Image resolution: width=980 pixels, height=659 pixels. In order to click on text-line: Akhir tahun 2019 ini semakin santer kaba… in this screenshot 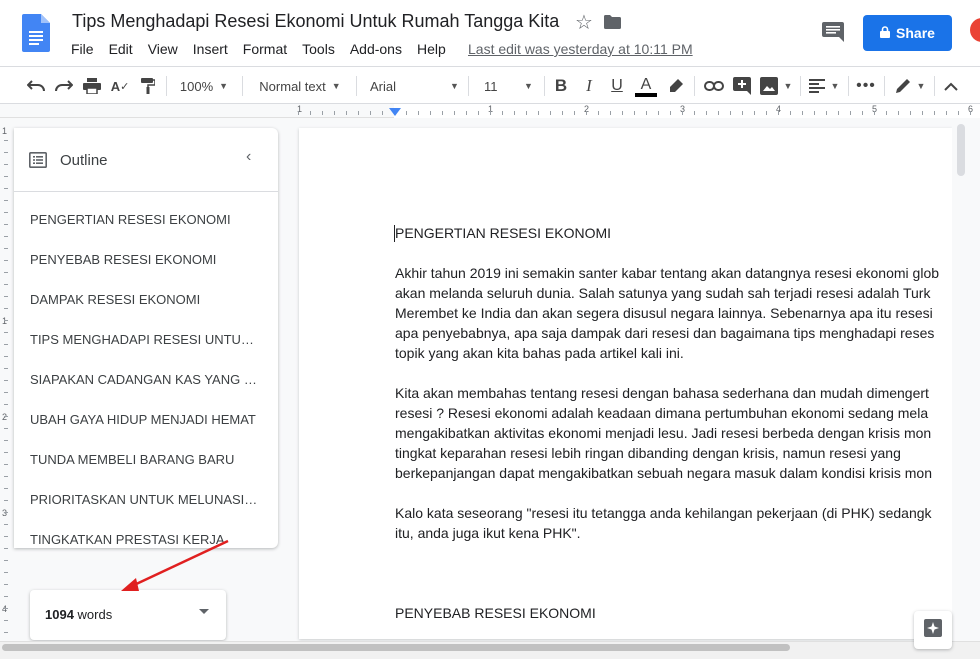, I will do `click(667, 273)`.